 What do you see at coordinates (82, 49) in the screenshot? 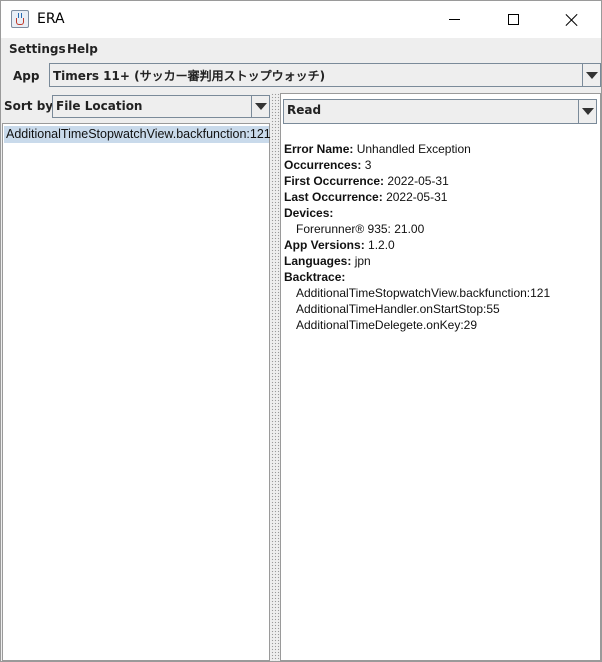
I see `menu-help: Help` at bounding box center [82, 49].